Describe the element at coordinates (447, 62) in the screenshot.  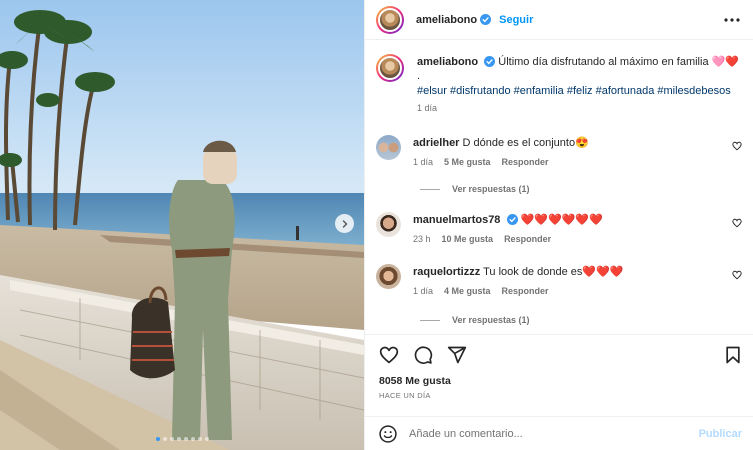
I see `caption-username: ameliabono` at that location.